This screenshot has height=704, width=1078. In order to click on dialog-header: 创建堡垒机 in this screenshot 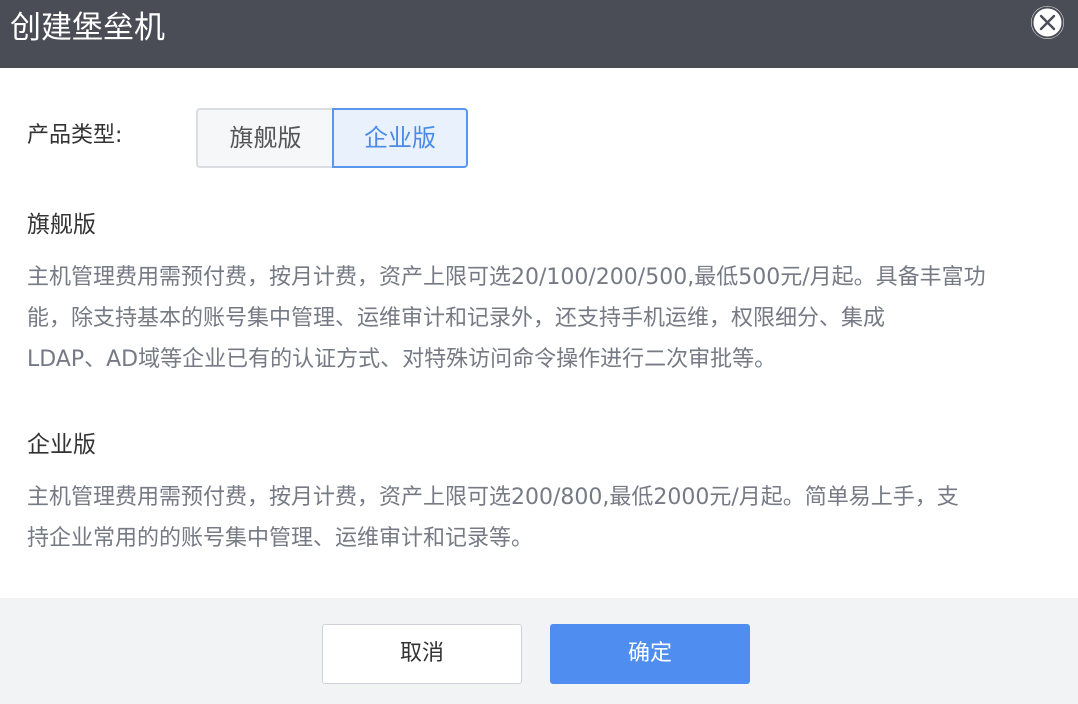, I will do `click(539, 34)`.